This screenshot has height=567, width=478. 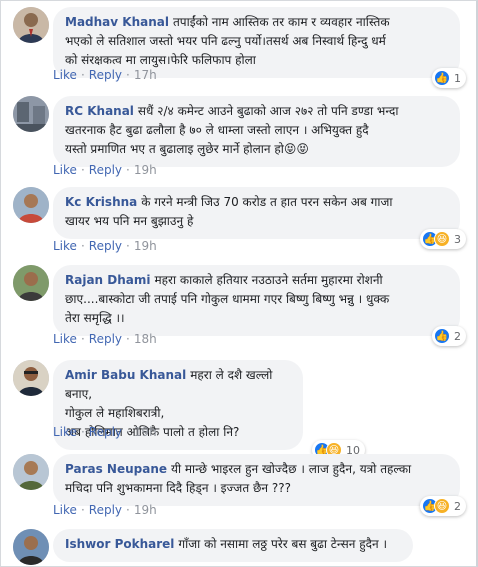 I want to click on reaction-summary: 👍 😆 3, so click(x=443, y=239).